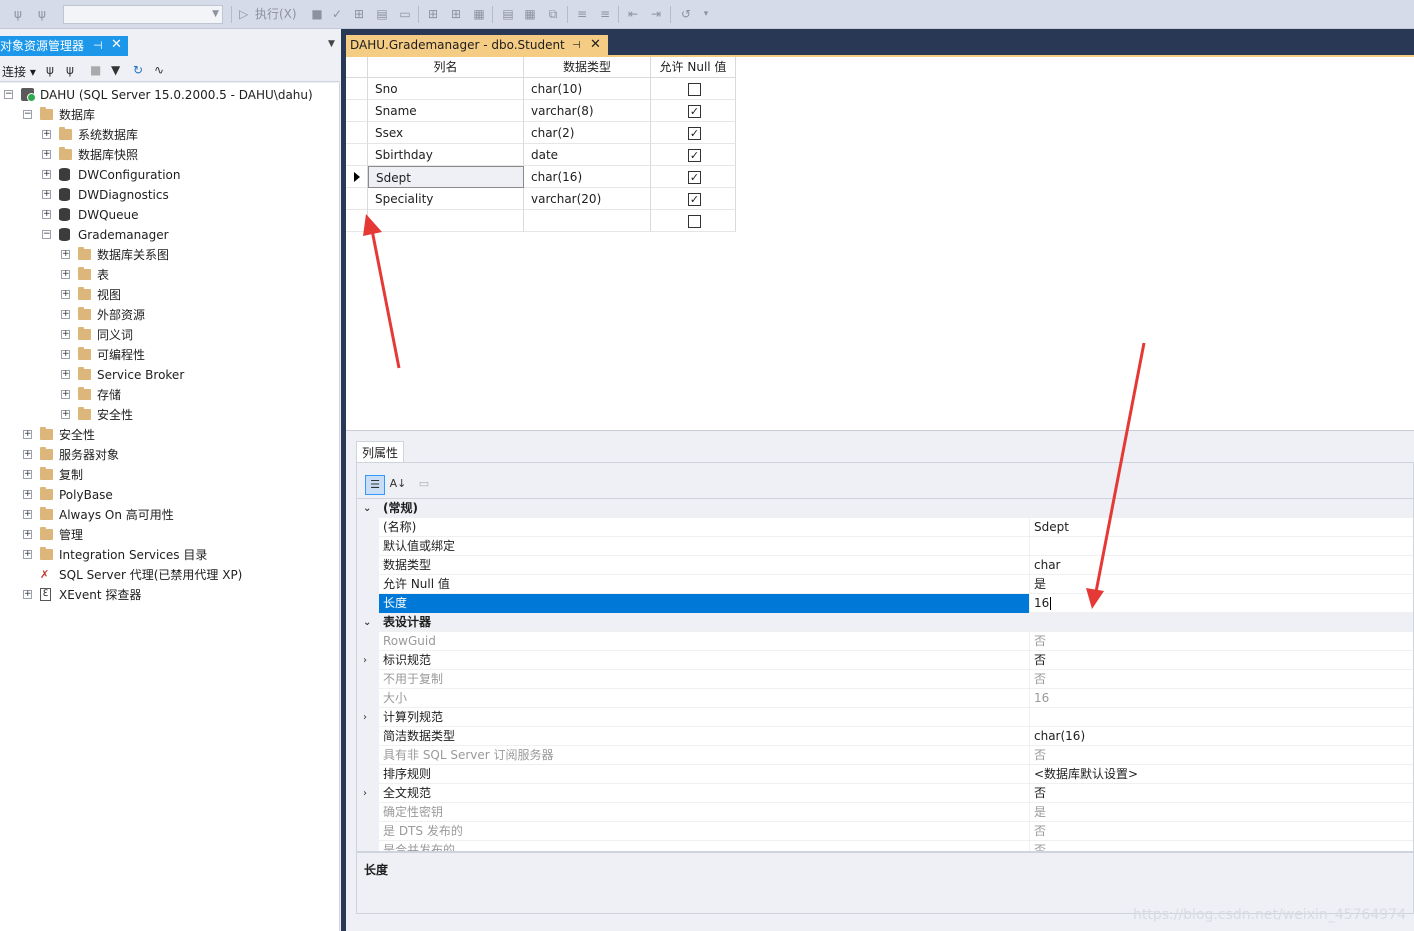 The image size is (1414, 931). What do you see at coordinates (885, 736) in the screenshot?
I see `property-row: 简洁数据类型 char(16)` at bounding box center [885, 736].